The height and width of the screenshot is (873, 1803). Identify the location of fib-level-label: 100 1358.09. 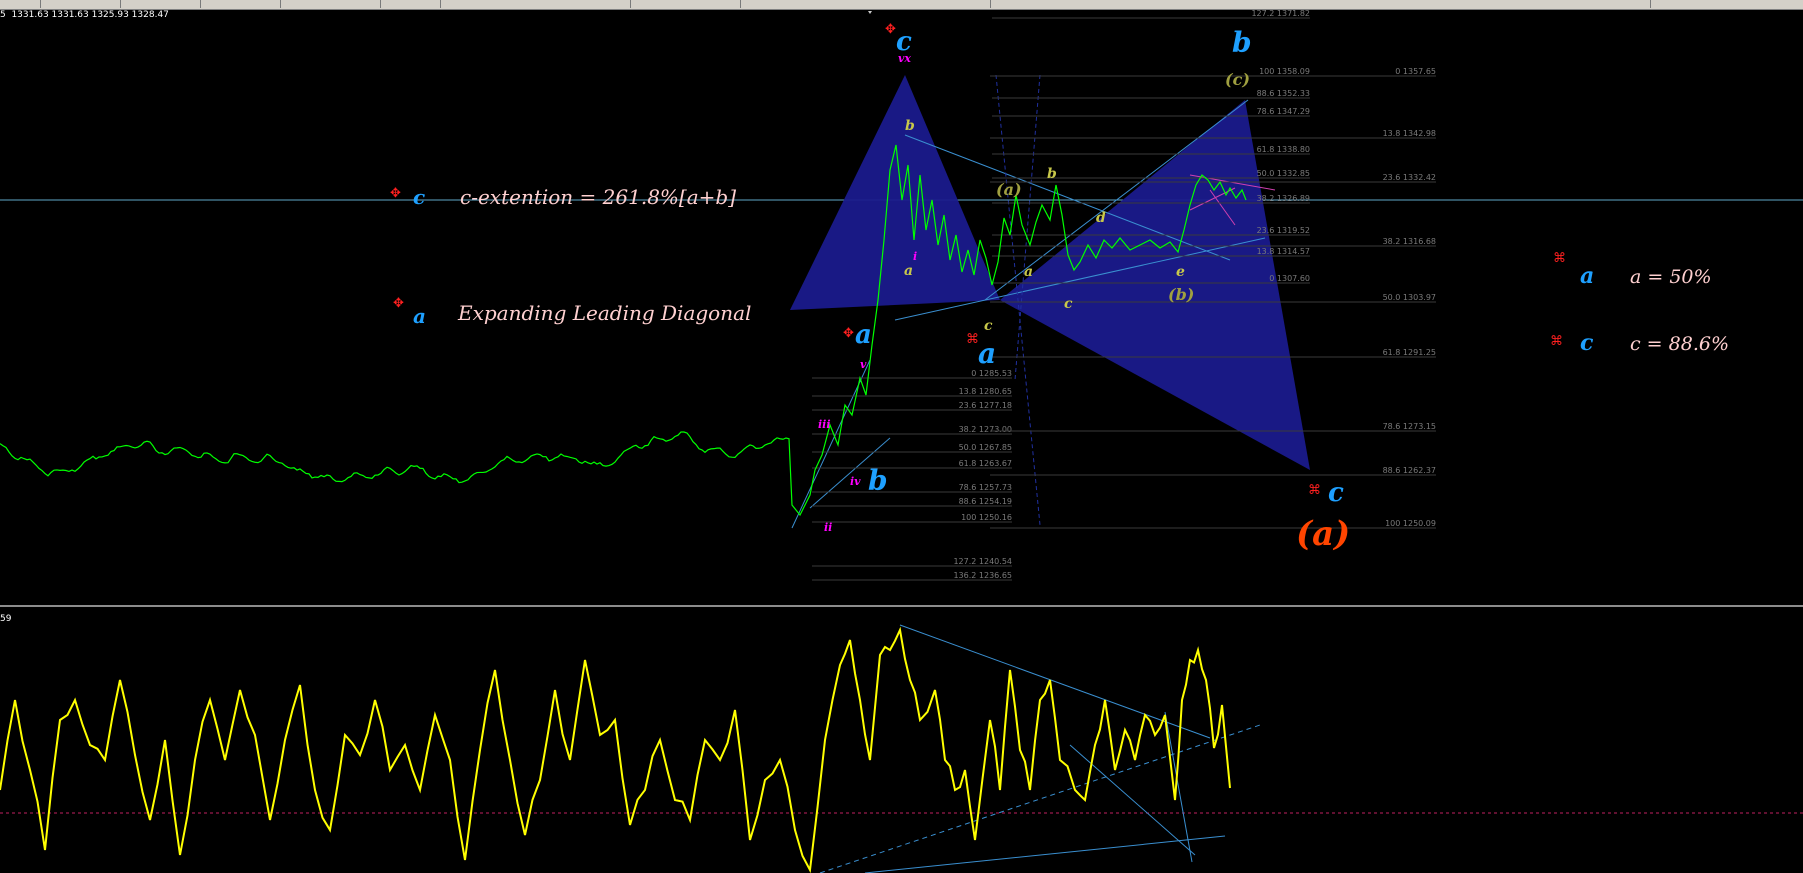
(1284, 71).